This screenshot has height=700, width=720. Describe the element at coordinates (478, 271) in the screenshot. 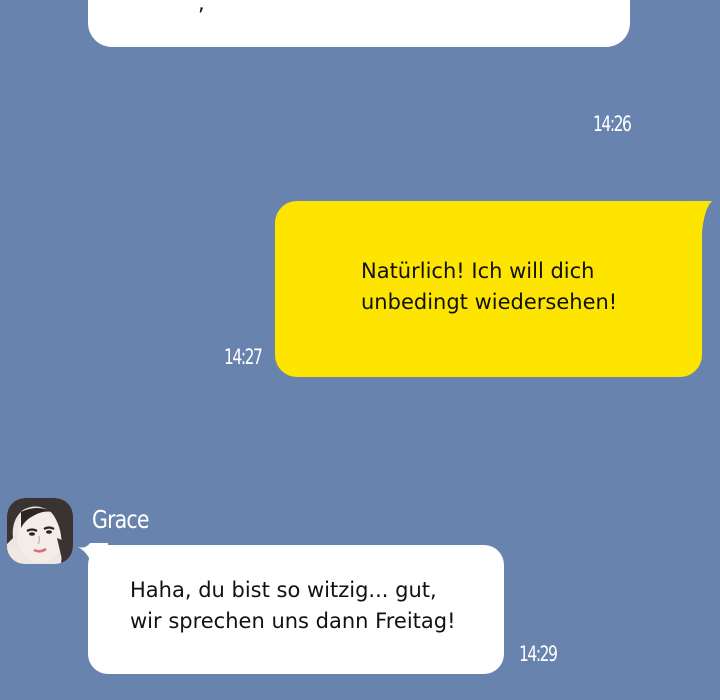

I see `message-text-line: Natürlich! Ich will dich` at that location.